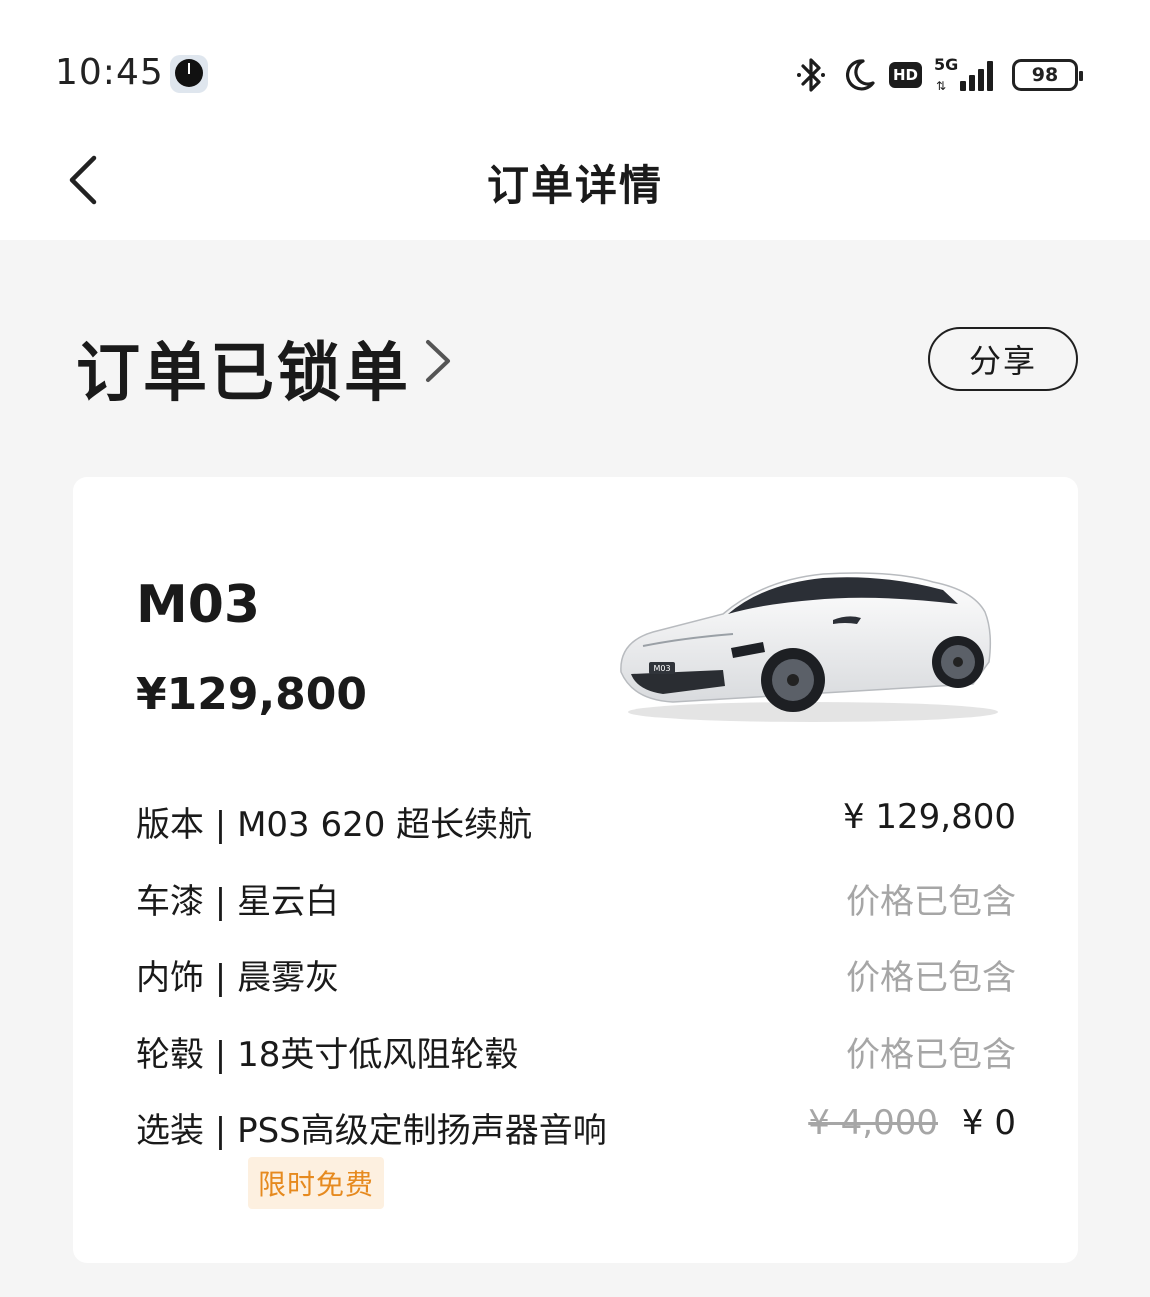  Describe the element at coordinates (905, 75) in the screenshot. I see `hd-icon: HD` at that location.